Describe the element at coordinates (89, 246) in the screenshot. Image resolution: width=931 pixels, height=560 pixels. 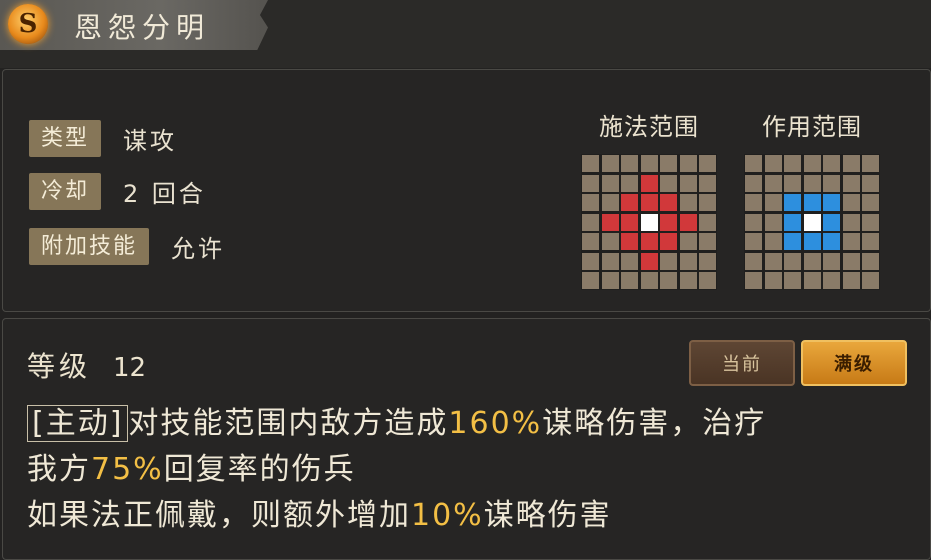
I see `attr-addon-label: 附加技能` at that location.